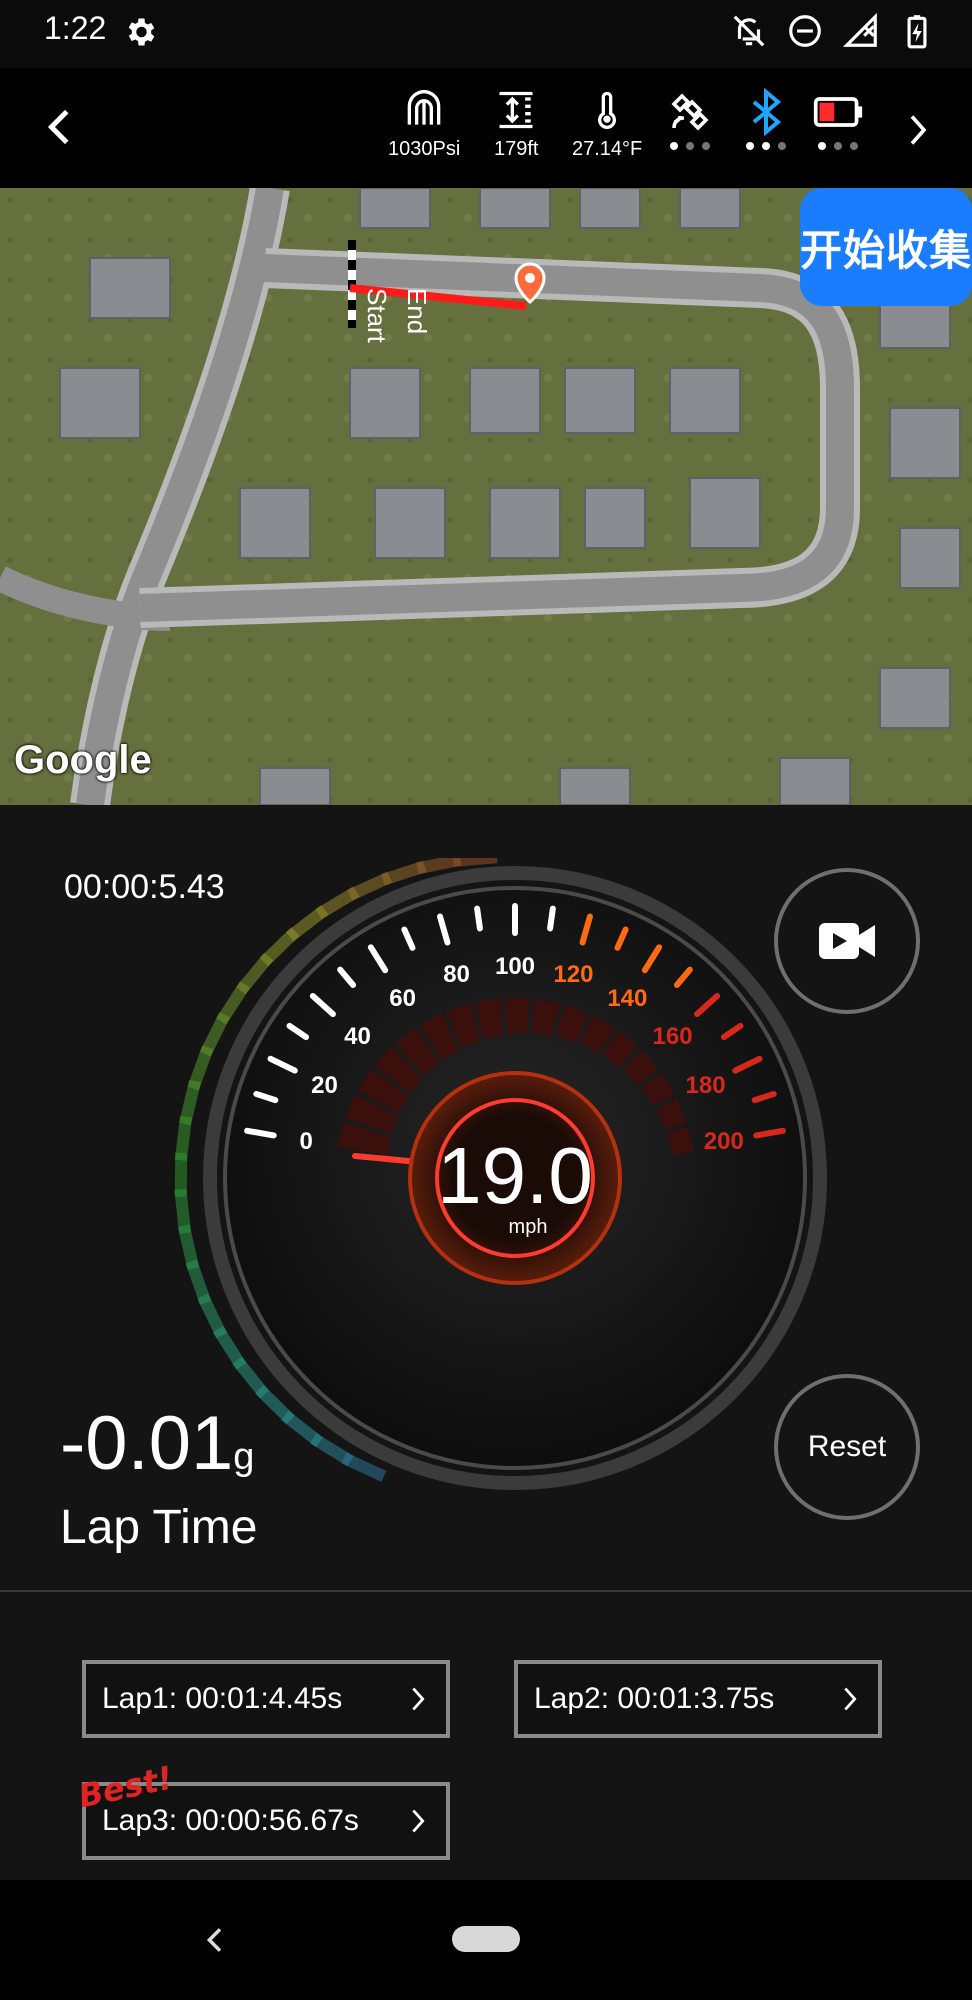  What do you see at coordinates (377, 316) in the screenshot?
I see `start-label: Start` at bounding box center [377, 316].